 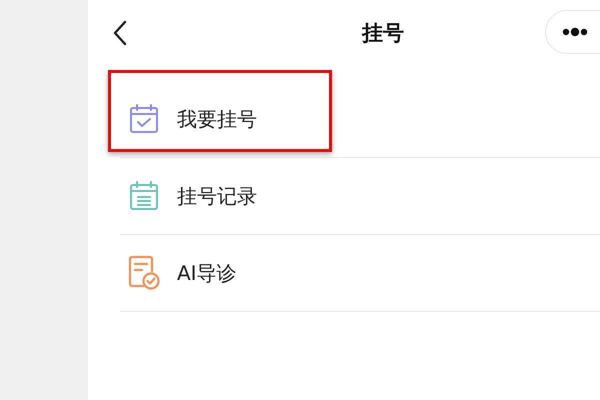 I want to click on back-icon, so click(x=120, y=33).